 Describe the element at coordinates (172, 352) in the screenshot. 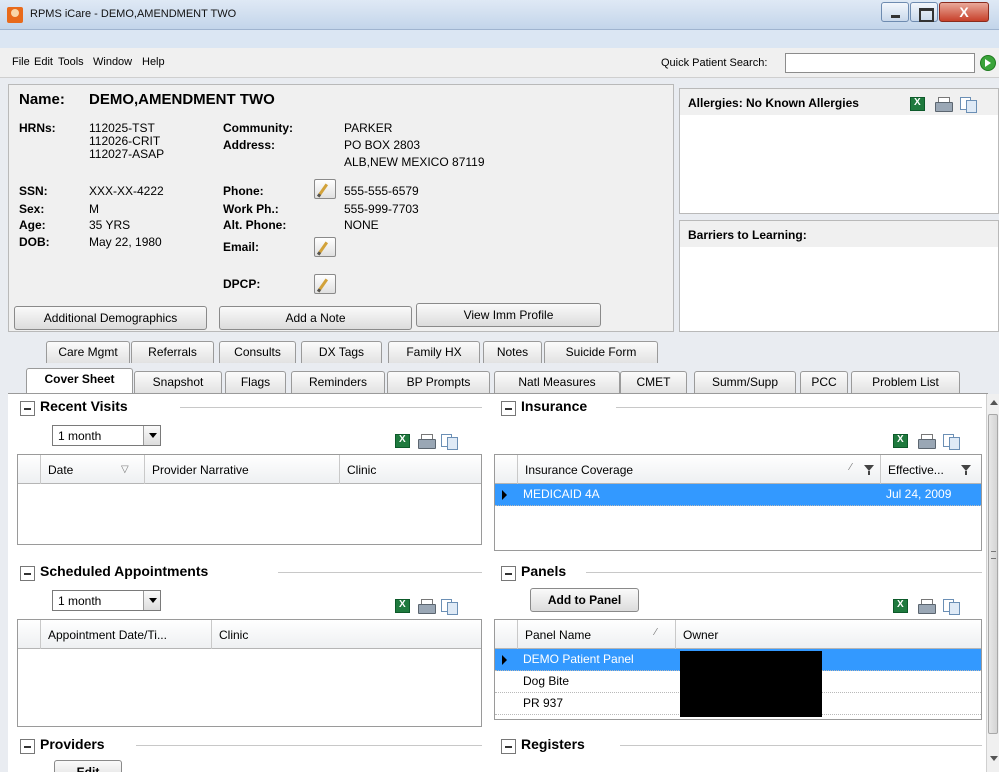

I see `tab-referrals: Referrals` at that location.